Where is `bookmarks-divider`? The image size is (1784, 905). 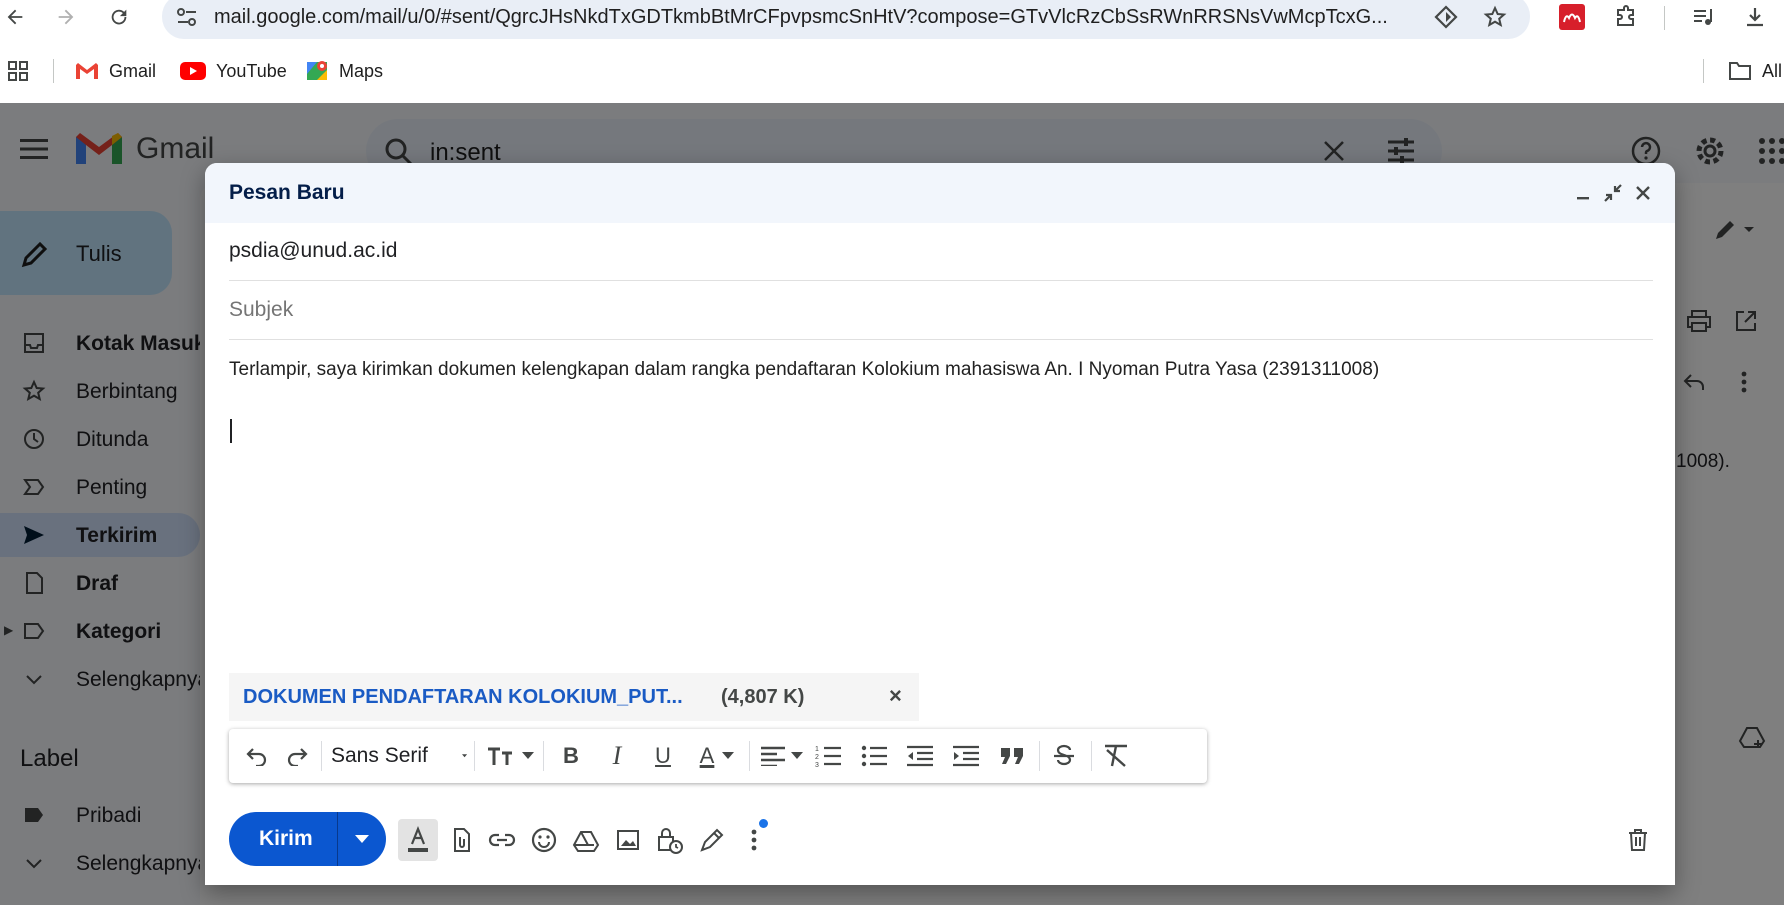 bookmarks-divider is located at coordinates (53, 71).